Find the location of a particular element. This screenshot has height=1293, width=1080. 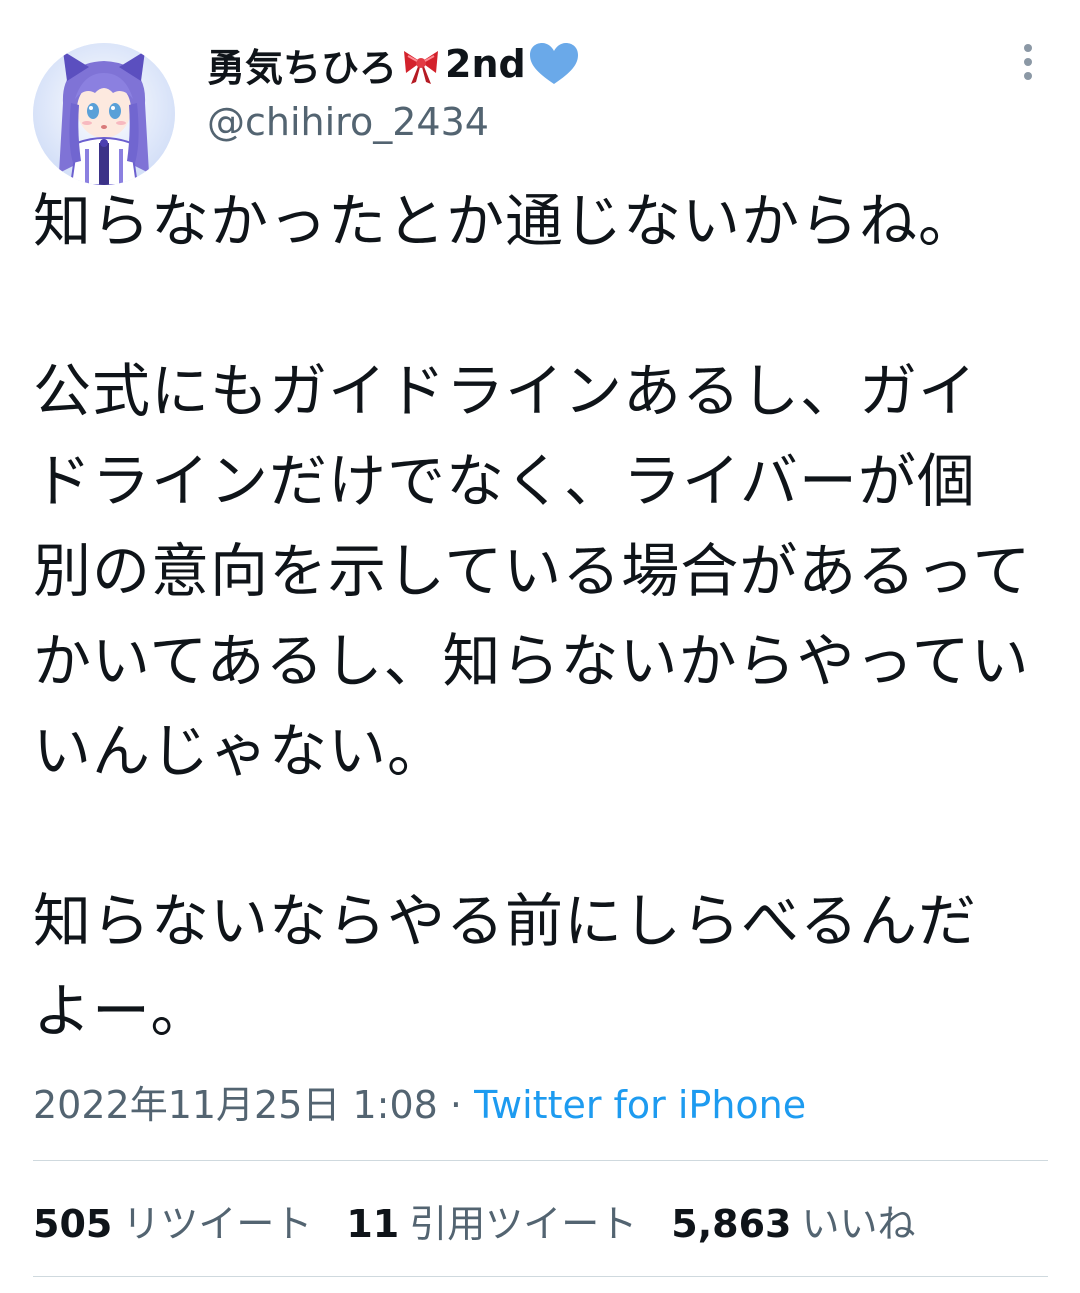

retweets-stat: 505 リツイート is located at coordinates (172, 1220).